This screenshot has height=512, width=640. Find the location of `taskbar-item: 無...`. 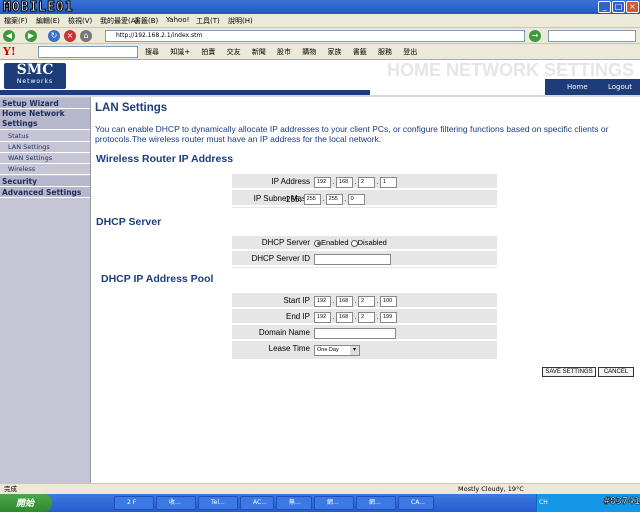

taskbar-item: 無... is located at coordinates (294, 503).